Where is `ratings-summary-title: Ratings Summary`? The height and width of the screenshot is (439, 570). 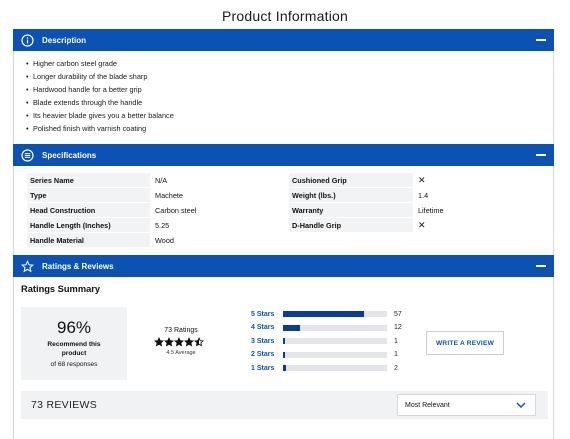 ratings-summary-title: Ratings Summary is located at coordinates (61, 289).